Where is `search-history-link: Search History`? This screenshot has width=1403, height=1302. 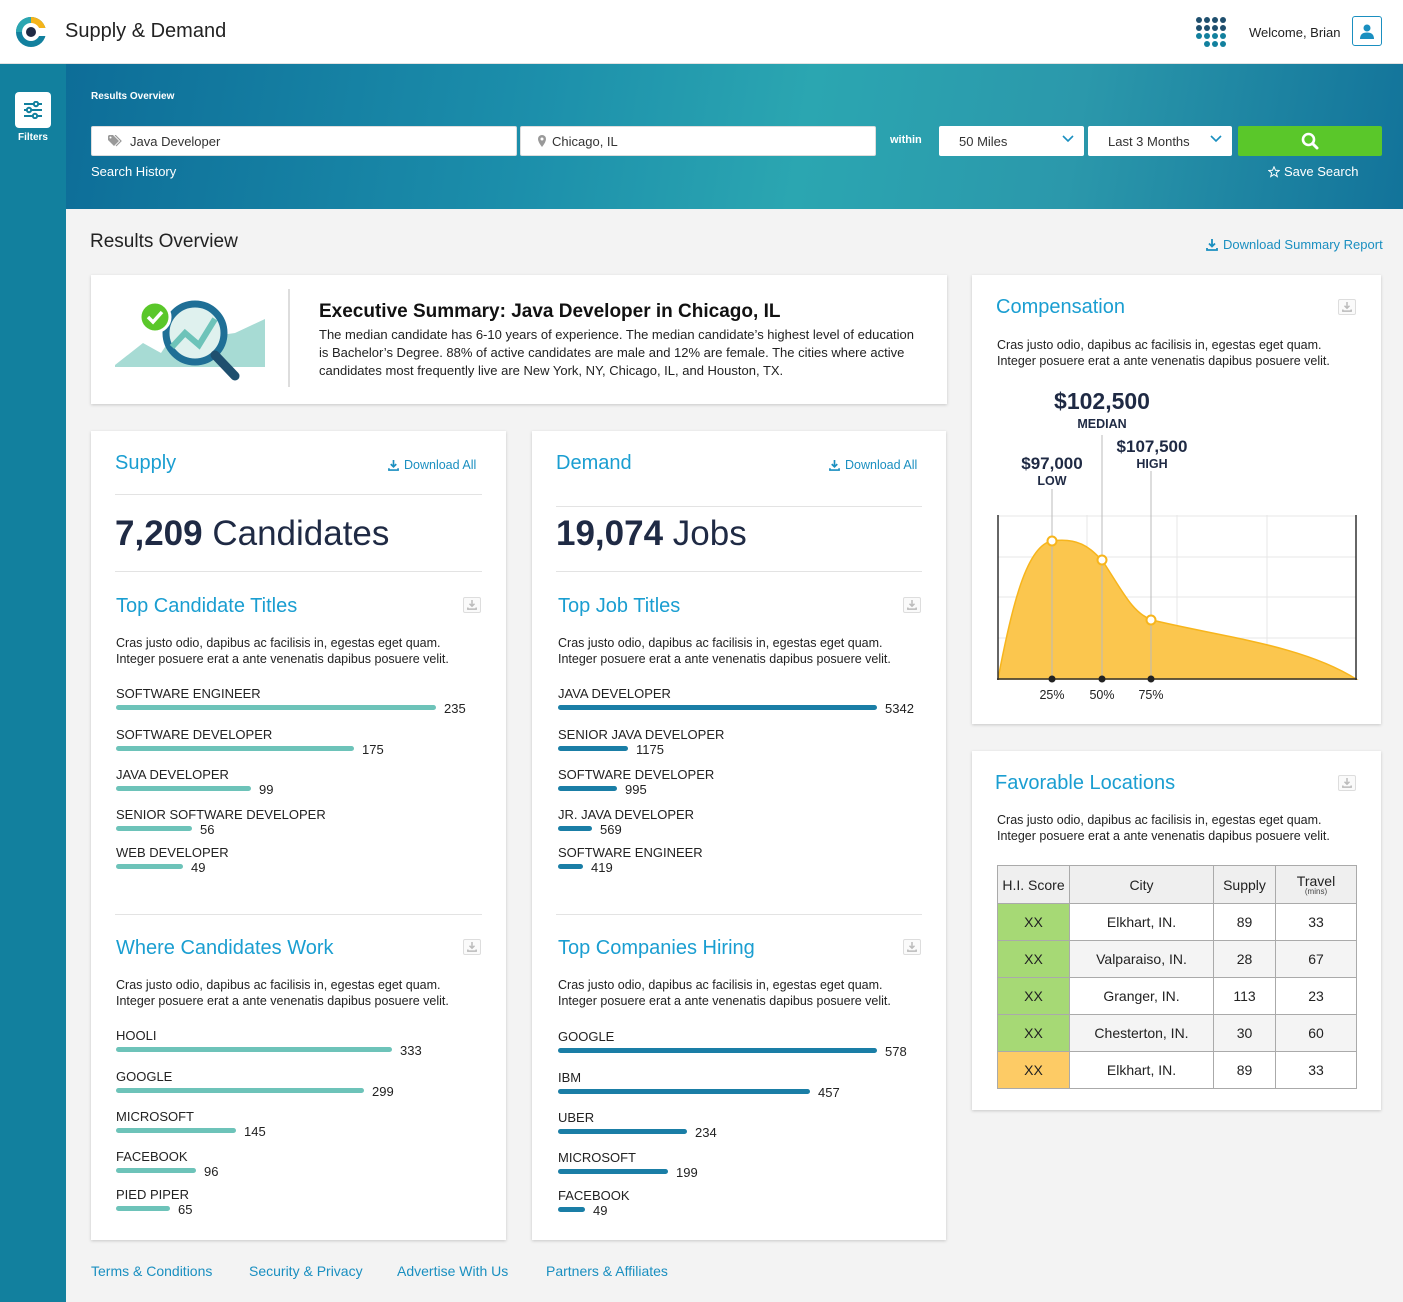 search-history-link: Search History is located at coordinates (133, 171).